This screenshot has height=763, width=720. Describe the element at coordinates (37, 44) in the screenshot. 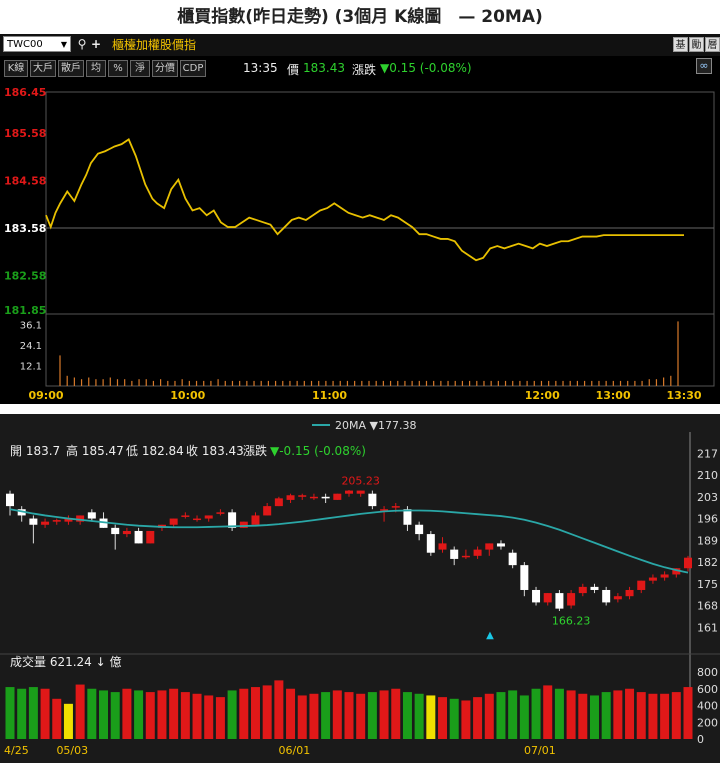

I see `symbol-select: TWC00 ▼` at that location.